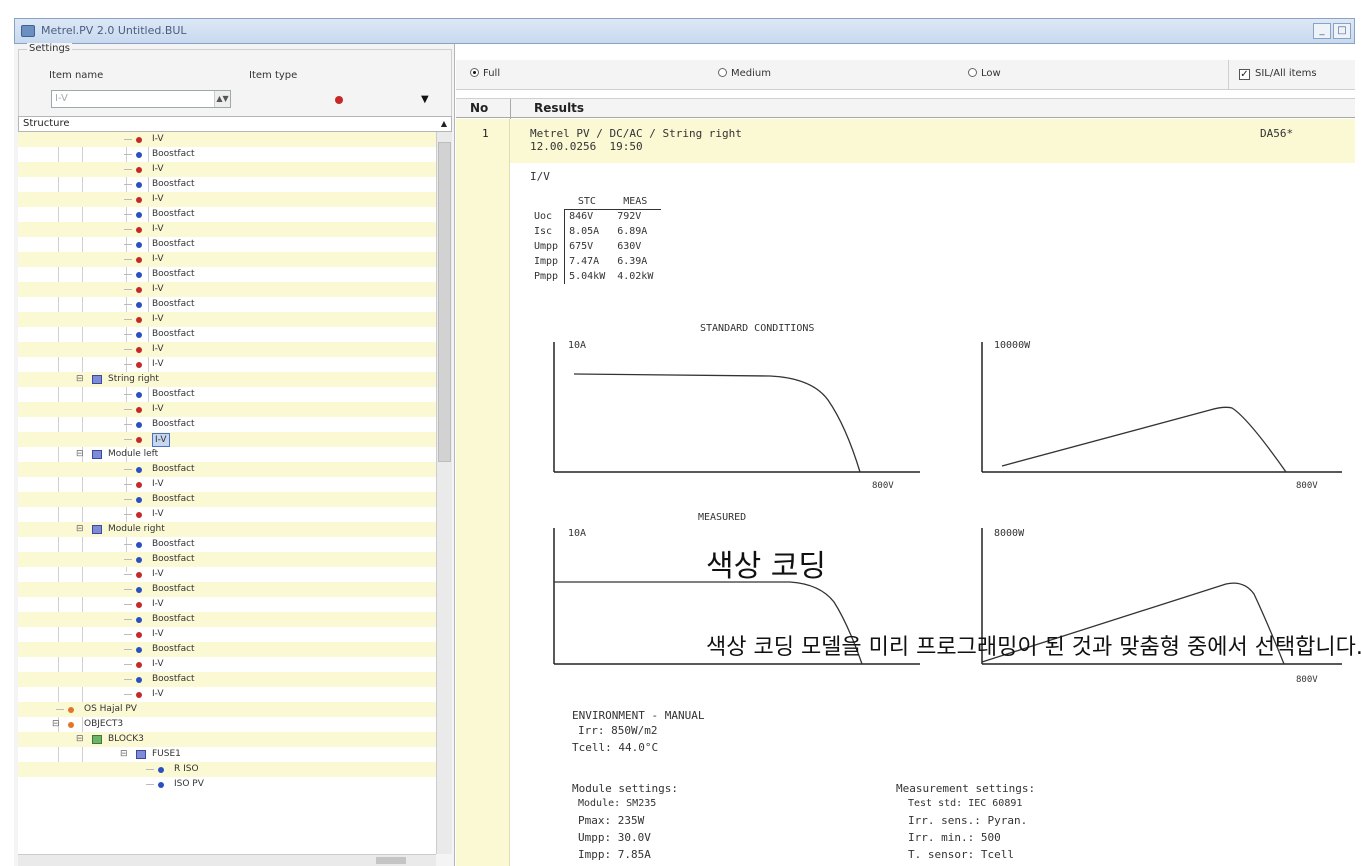 The height and width of the screenshot is (866, 1361). I want to click on environment-irr: Irr: 850W/m2, so click(618, 730).